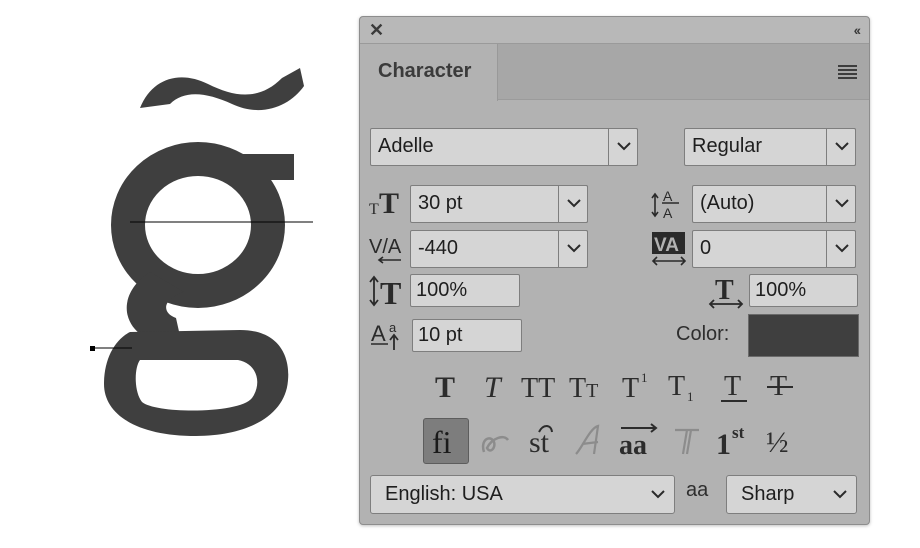 This screenshot has width=920, height=548. I want to click on svg-text: ½, so click(777, 442).